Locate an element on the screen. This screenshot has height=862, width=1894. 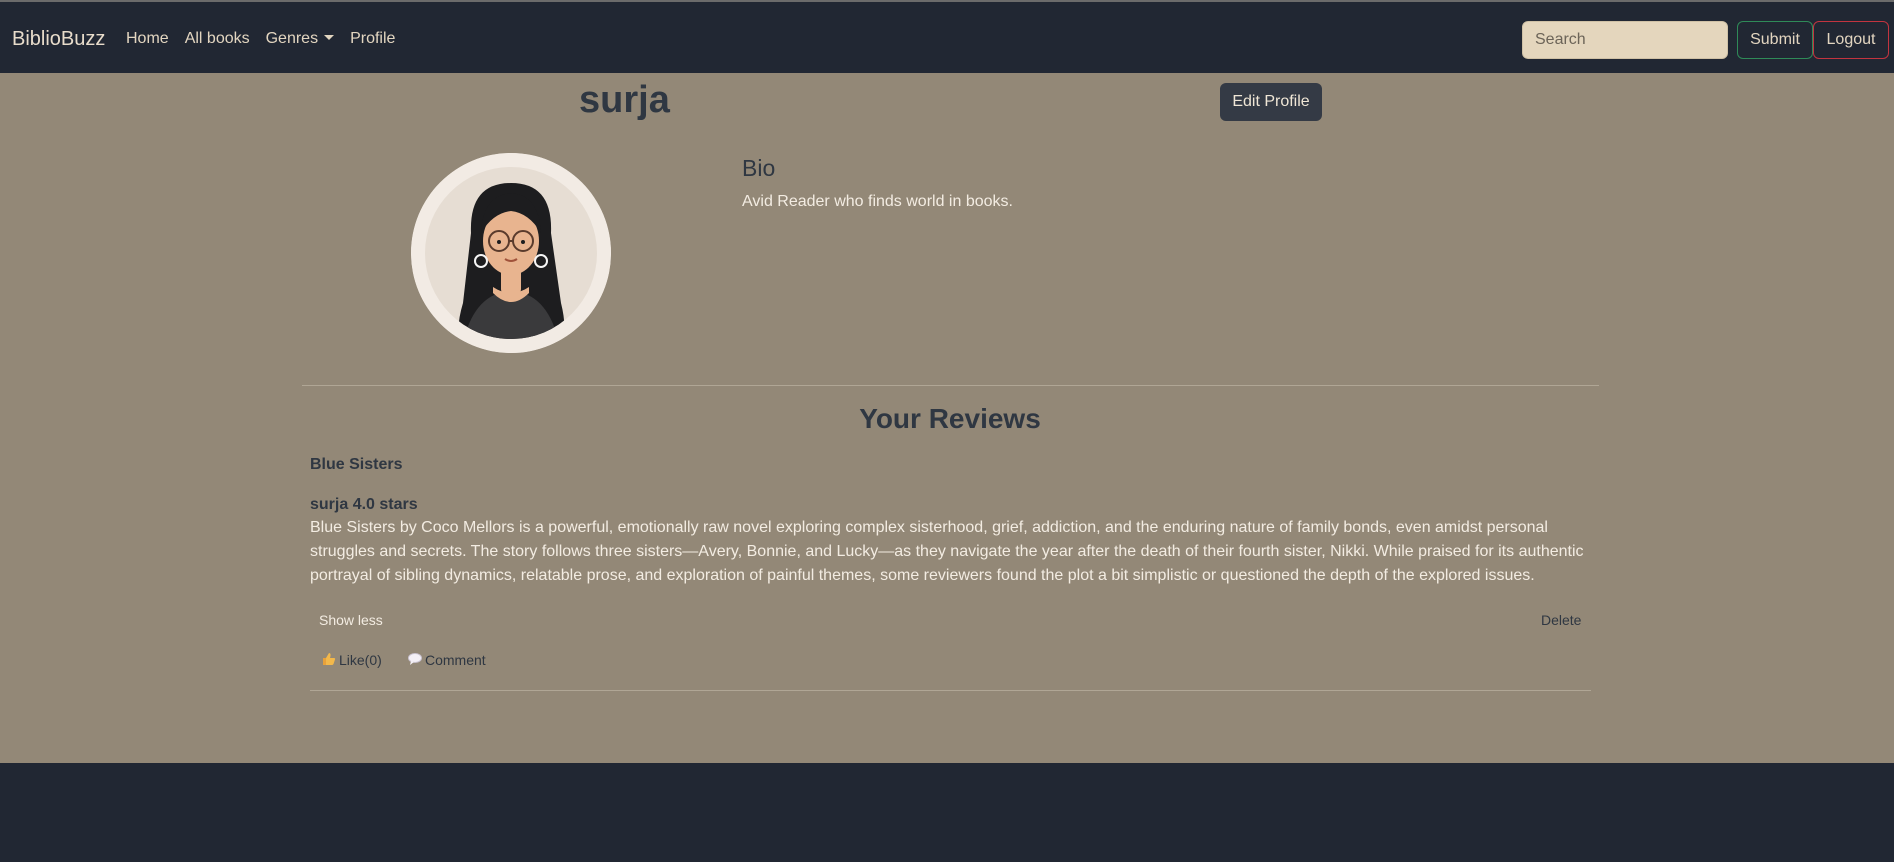
like-button: Like(0) is located at coordinates (351, 659).